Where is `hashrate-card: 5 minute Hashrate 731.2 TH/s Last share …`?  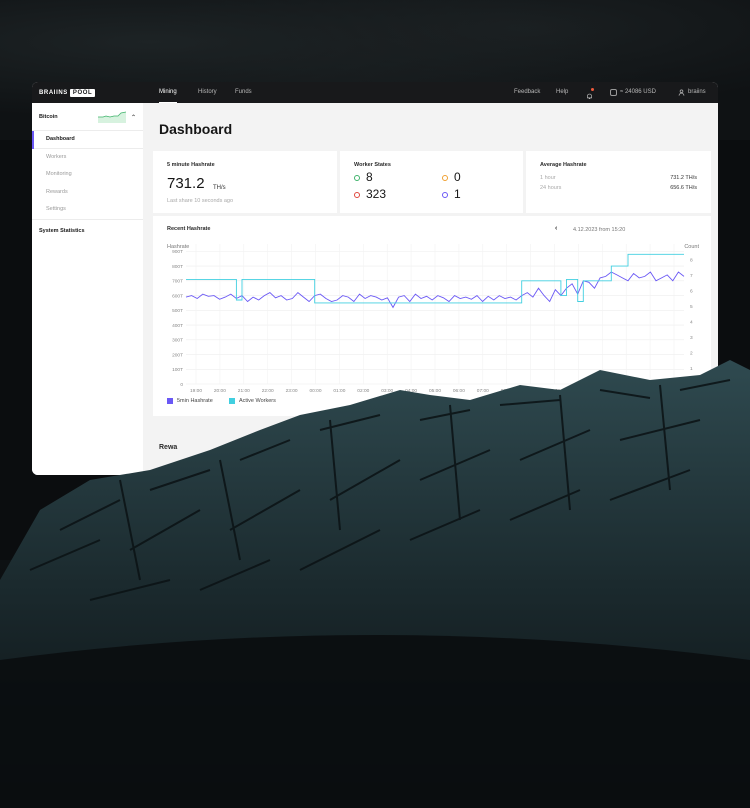
hashrate-card: 5 minute Hashrate 731.2 TH/s Last share … is located at coordinates (245, 182).